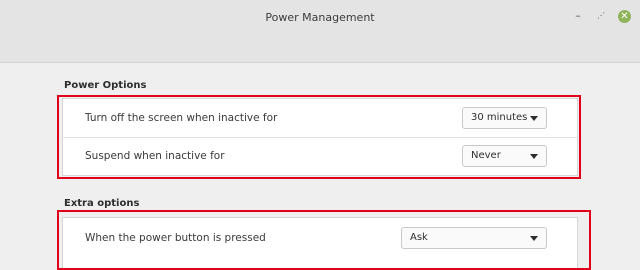 The height and width of the screenshot is (270, 640). What do you see at coordinates (486, 155) in the screenshot?
I see `suspend-value: Never` at bounding box center [486, 155].